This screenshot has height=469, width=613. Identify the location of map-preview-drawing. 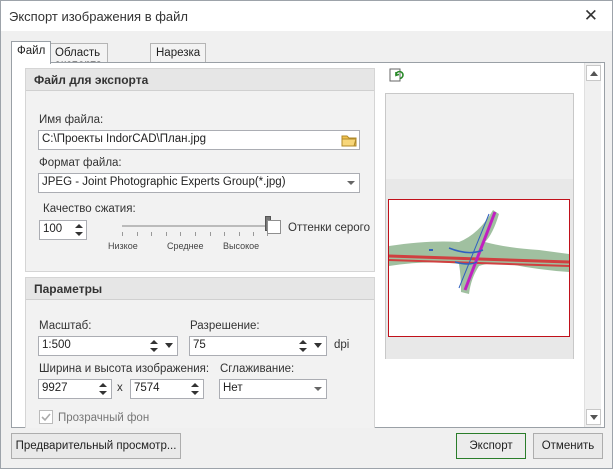
(479, 252).